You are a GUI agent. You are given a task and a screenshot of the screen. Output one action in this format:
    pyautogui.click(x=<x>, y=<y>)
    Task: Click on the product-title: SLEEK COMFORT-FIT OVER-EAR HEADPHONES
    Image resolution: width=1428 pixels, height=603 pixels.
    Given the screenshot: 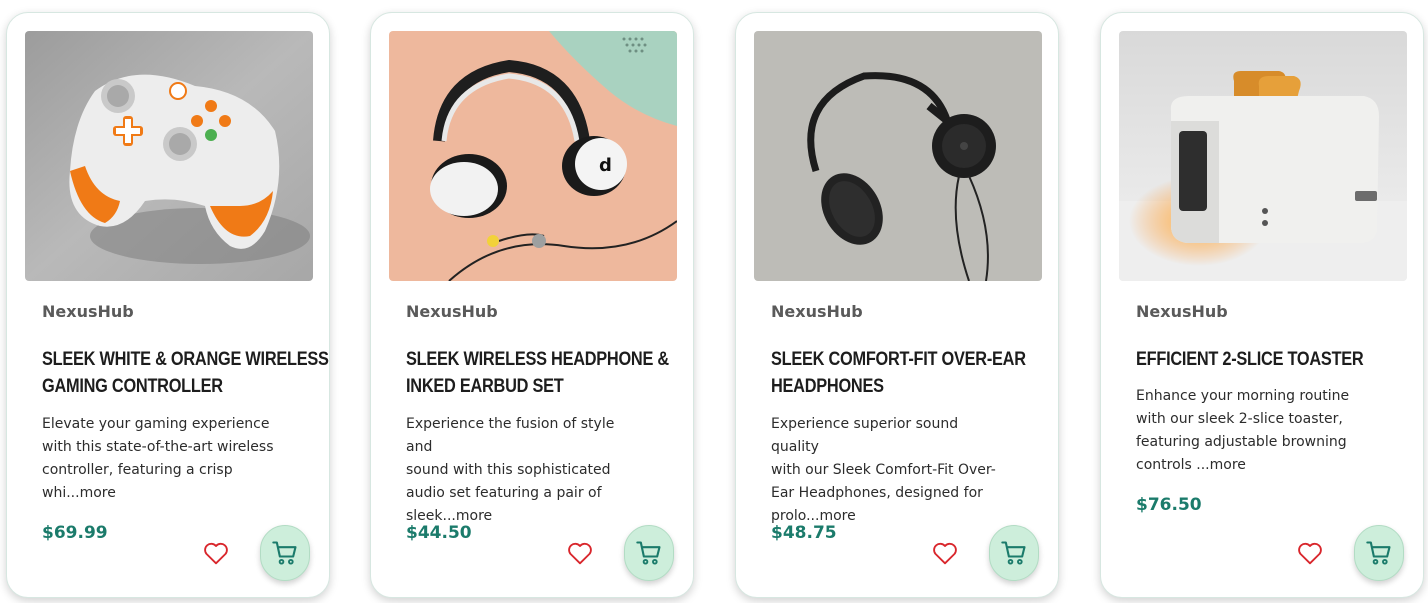 What is the action you would take?
    pyautogui.click(x=898, y=373)
    